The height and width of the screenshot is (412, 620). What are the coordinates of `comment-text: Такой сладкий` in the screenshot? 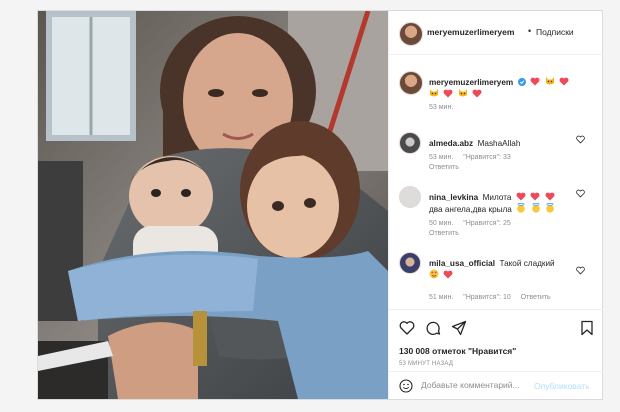 It's located at (527, 263).